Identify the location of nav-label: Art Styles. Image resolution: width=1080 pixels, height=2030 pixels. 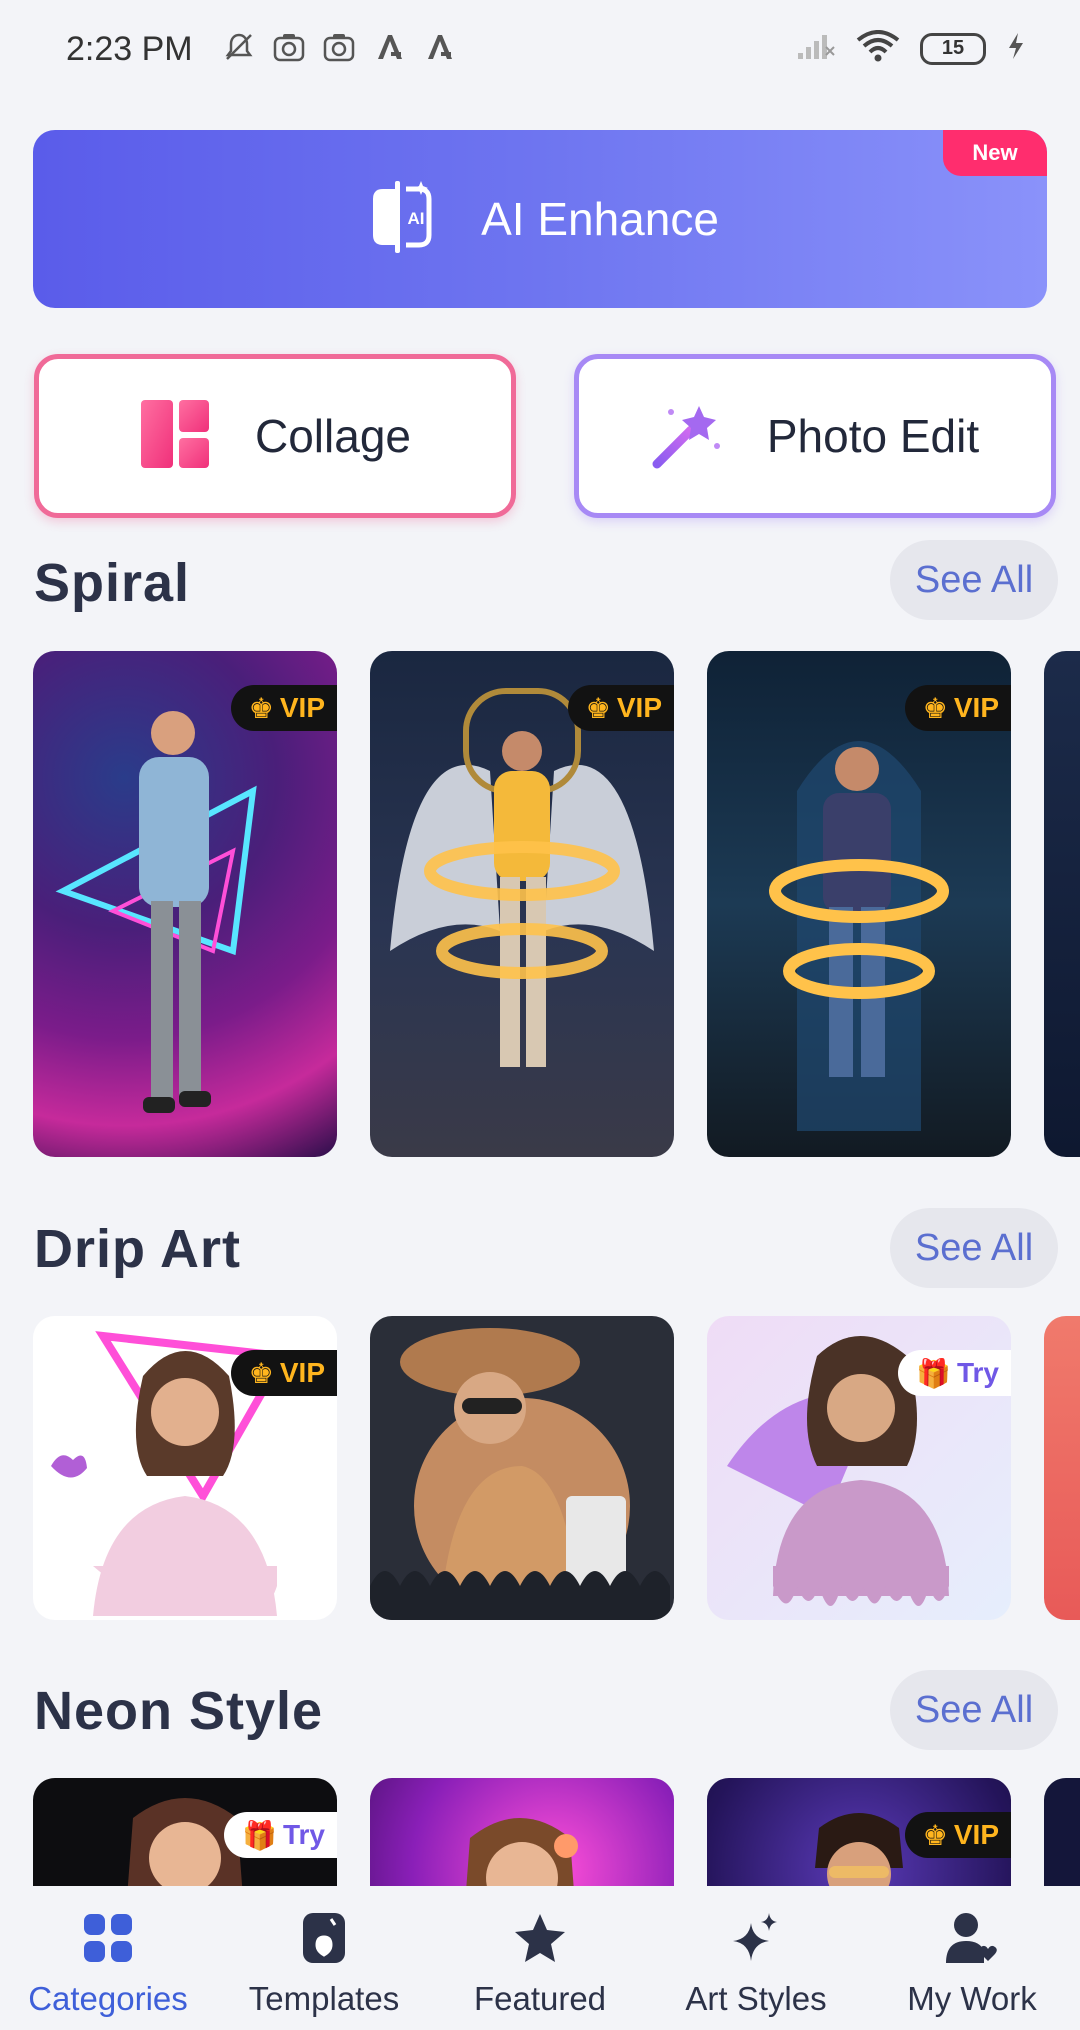
(756, 1998).